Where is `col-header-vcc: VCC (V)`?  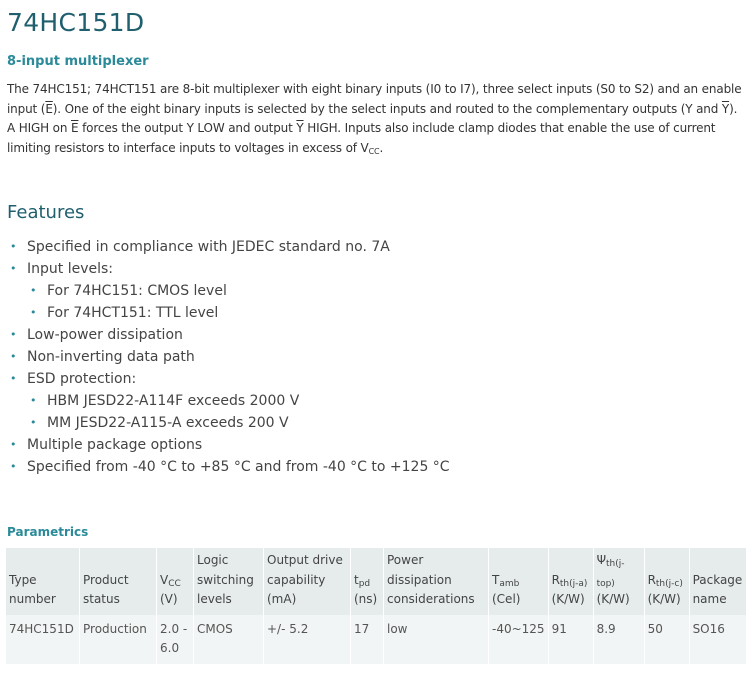
col-header-vcc: VCC (V) is located at coordinates (175, 581).